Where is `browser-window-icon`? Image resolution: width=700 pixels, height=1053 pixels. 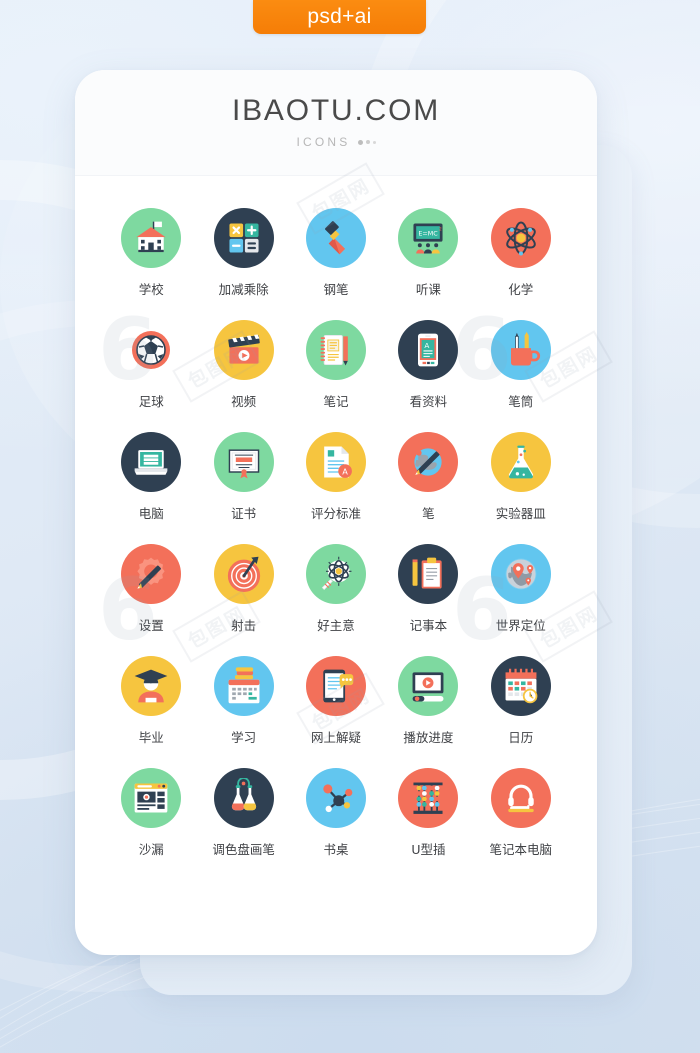 browser-window-icon is located at coordinates (151, 798).